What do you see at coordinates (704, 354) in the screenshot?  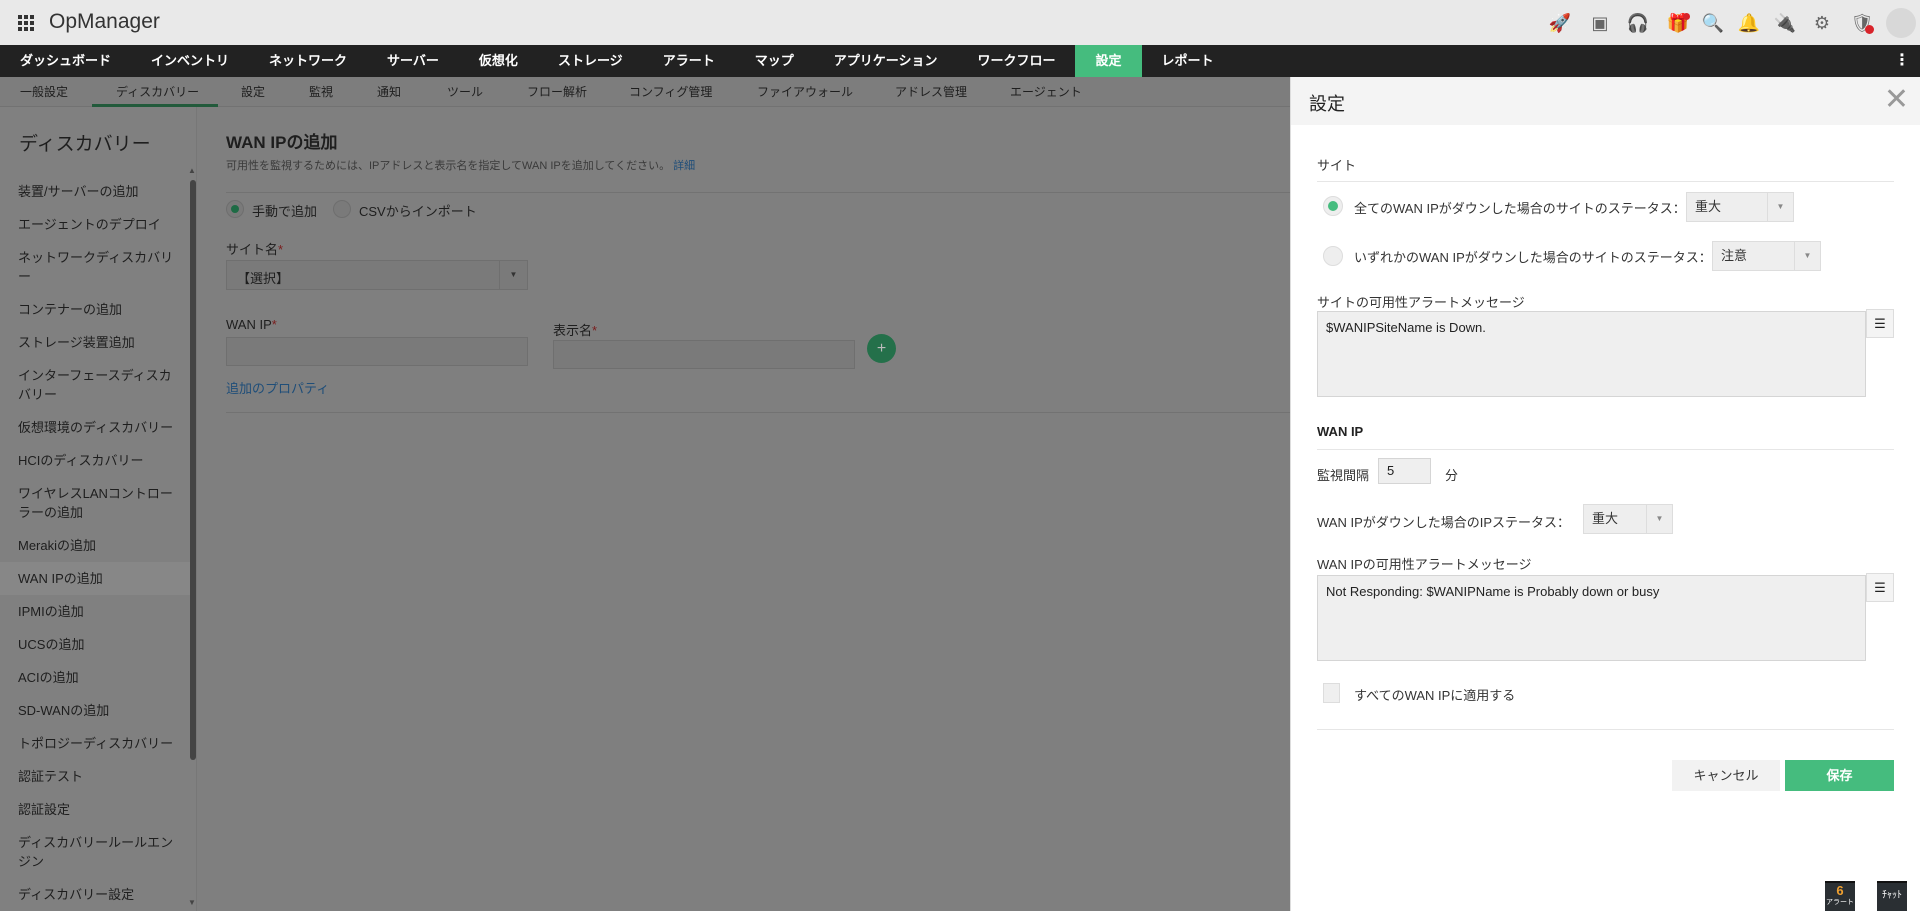 I see `display-name-input` at bounding box center [704, 354].